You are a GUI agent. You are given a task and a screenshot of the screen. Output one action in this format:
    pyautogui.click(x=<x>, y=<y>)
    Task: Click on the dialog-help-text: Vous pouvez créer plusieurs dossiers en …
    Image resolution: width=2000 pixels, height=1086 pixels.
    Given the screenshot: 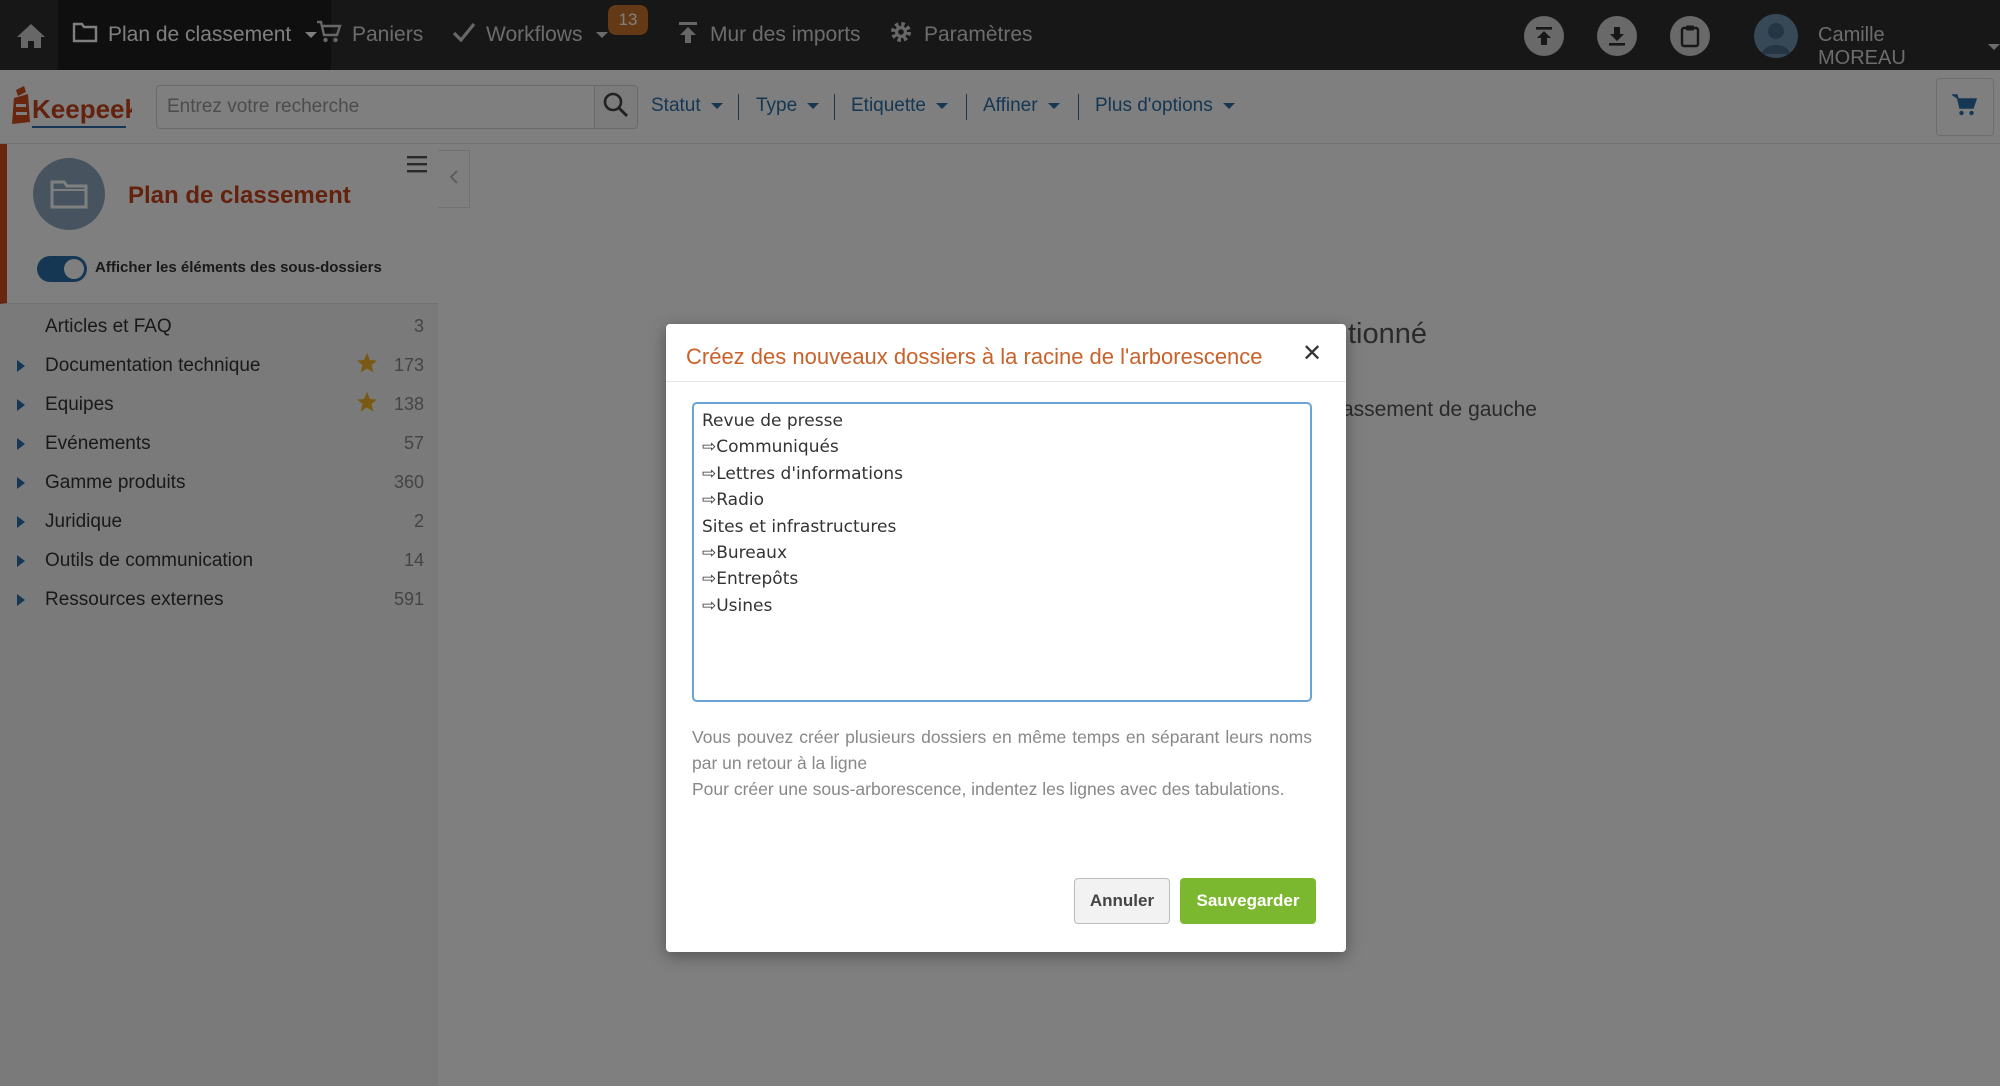 What is the action you would take?
    pyautogui.click(x=1002, y=763)
    